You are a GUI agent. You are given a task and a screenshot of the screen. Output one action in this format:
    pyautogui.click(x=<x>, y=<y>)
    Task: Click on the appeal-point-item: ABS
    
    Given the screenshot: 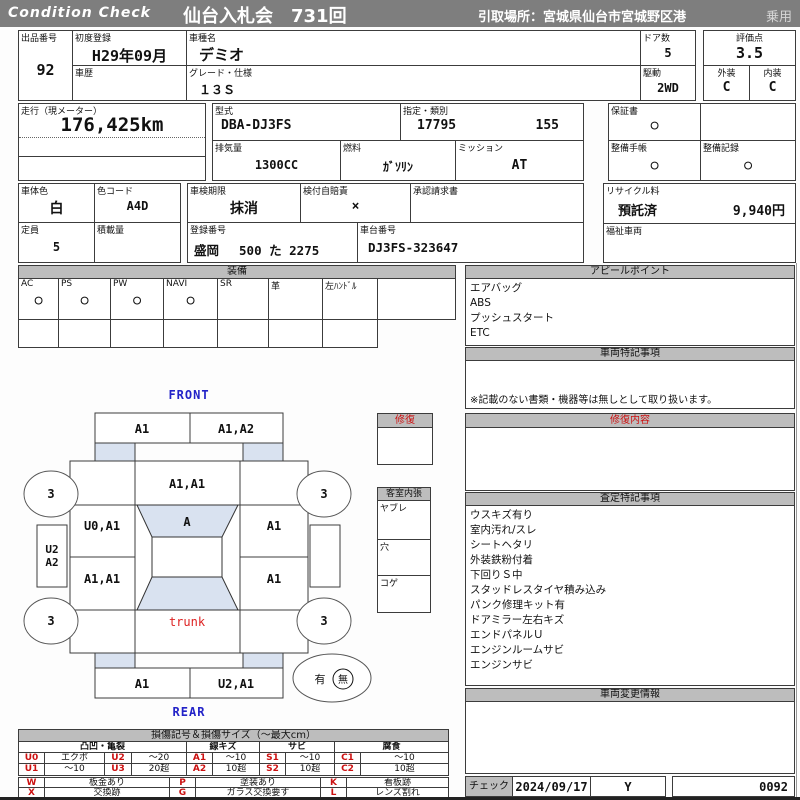 What is the action you would take?
    pyautogui.click(x=480, y=303)
    